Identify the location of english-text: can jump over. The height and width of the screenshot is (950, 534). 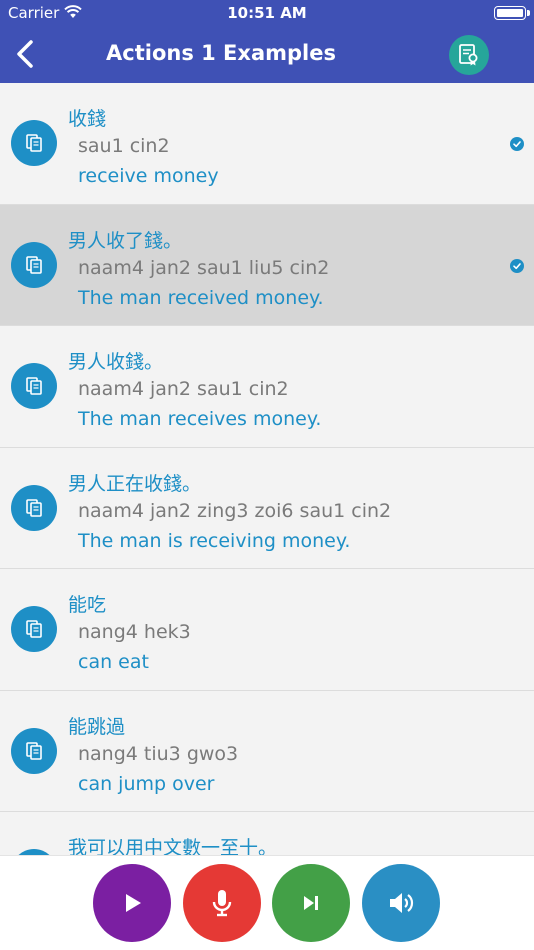
(146, 783).